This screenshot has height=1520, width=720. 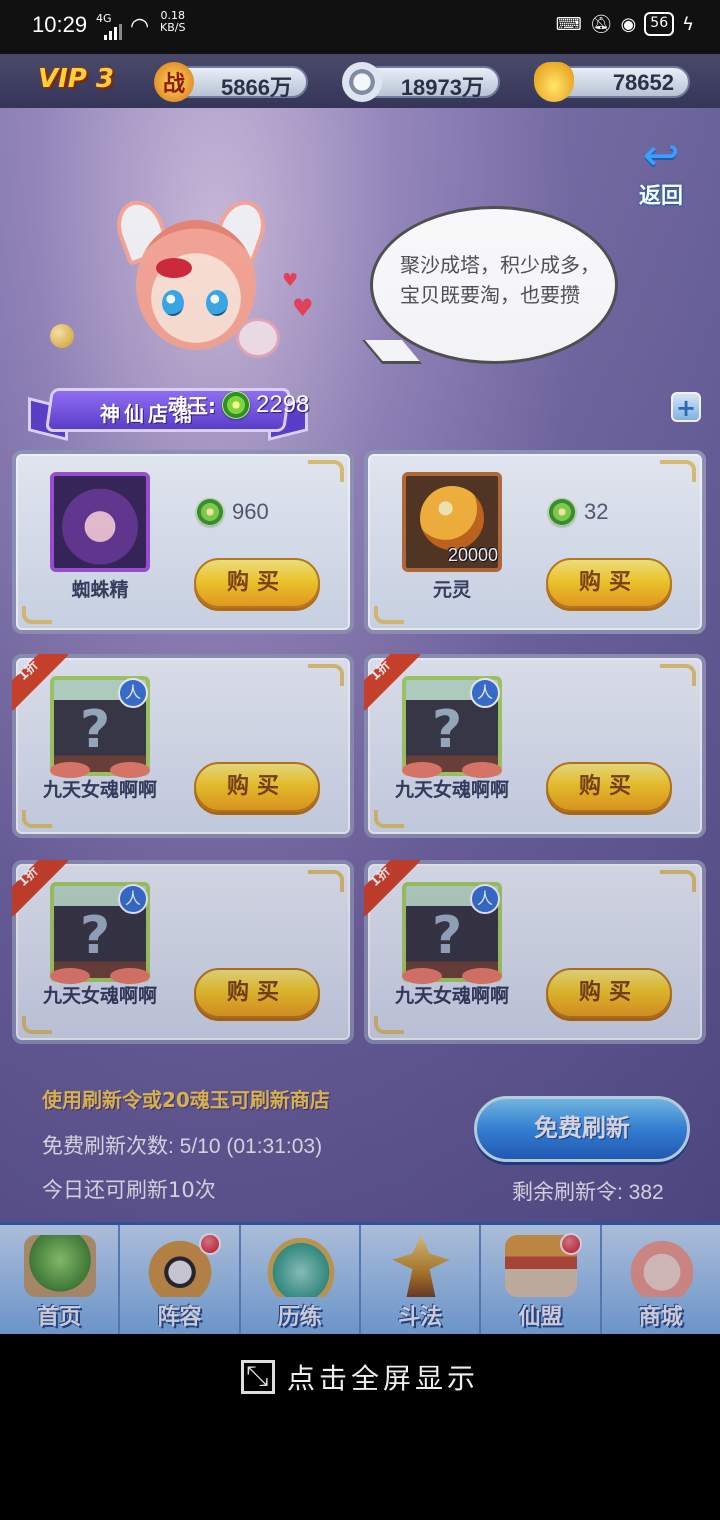 What do you see at coordinates (60, 1266) in the screenshot?
I see `floating-island-icon` at bounding box center [60, 1266].